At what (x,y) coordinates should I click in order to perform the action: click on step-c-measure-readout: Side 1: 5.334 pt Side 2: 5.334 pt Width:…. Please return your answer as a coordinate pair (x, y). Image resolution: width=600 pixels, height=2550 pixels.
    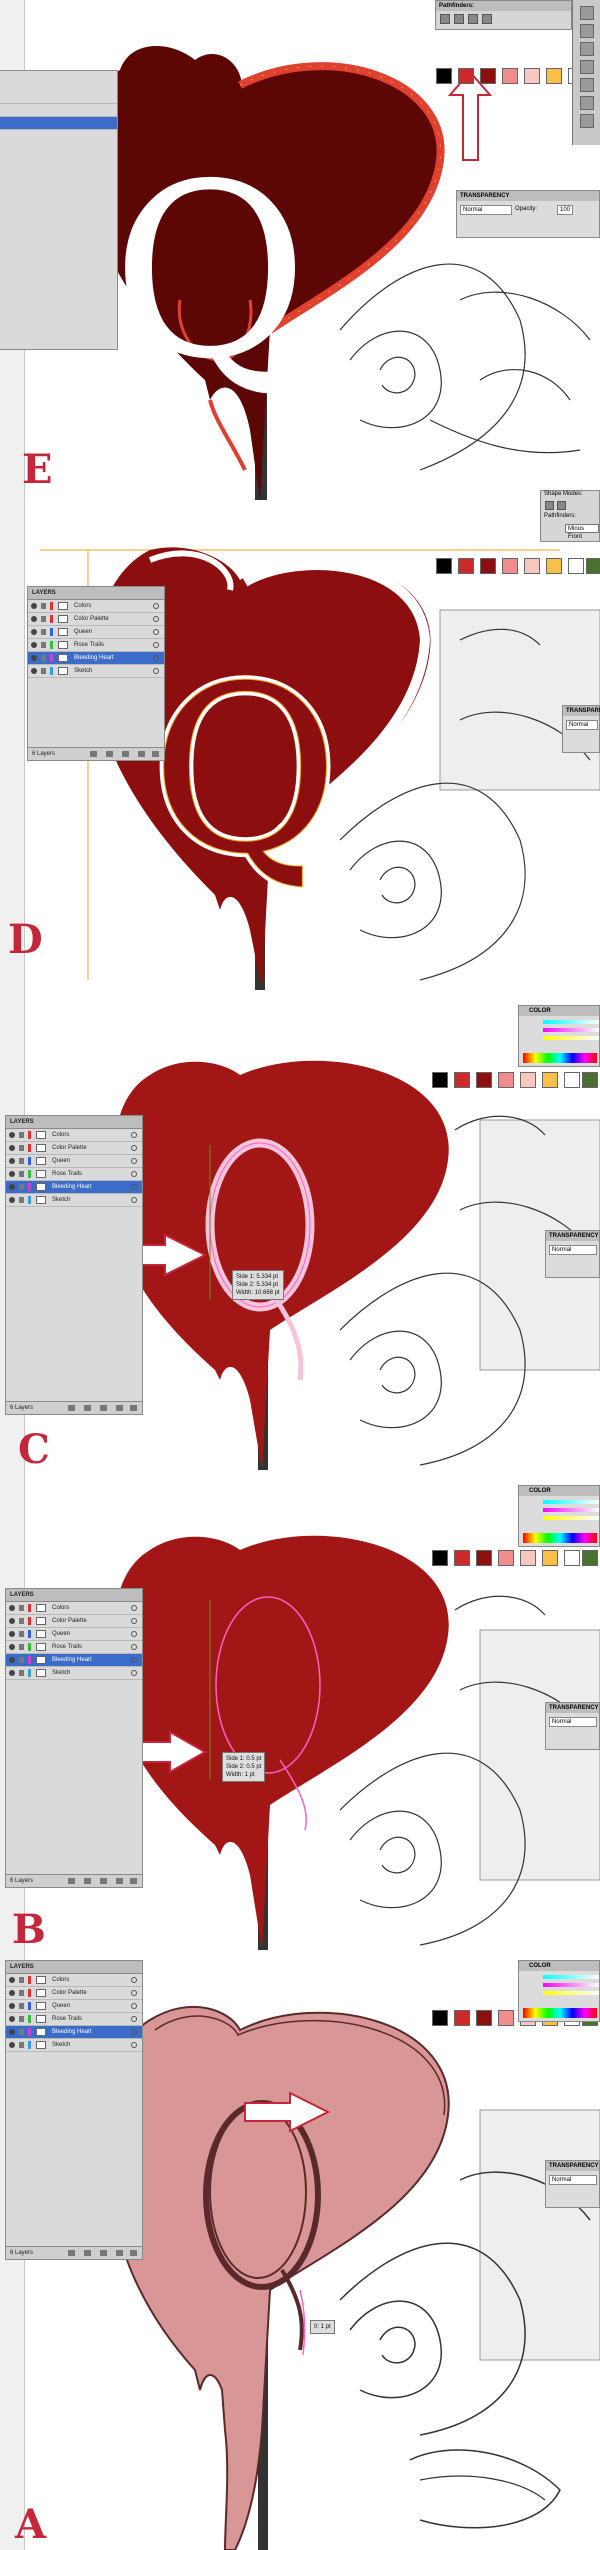
    Looking at the image, I should click on (258, 1285).